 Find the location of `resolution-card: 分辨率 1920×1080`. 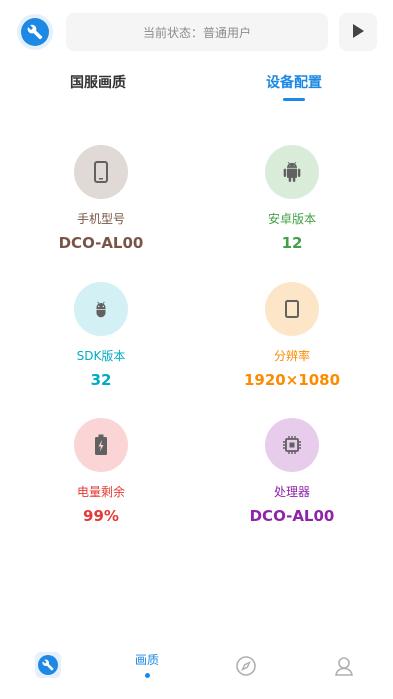

resolution-card: 分辨率 1920×1080 is located at coordinates (292, 336).